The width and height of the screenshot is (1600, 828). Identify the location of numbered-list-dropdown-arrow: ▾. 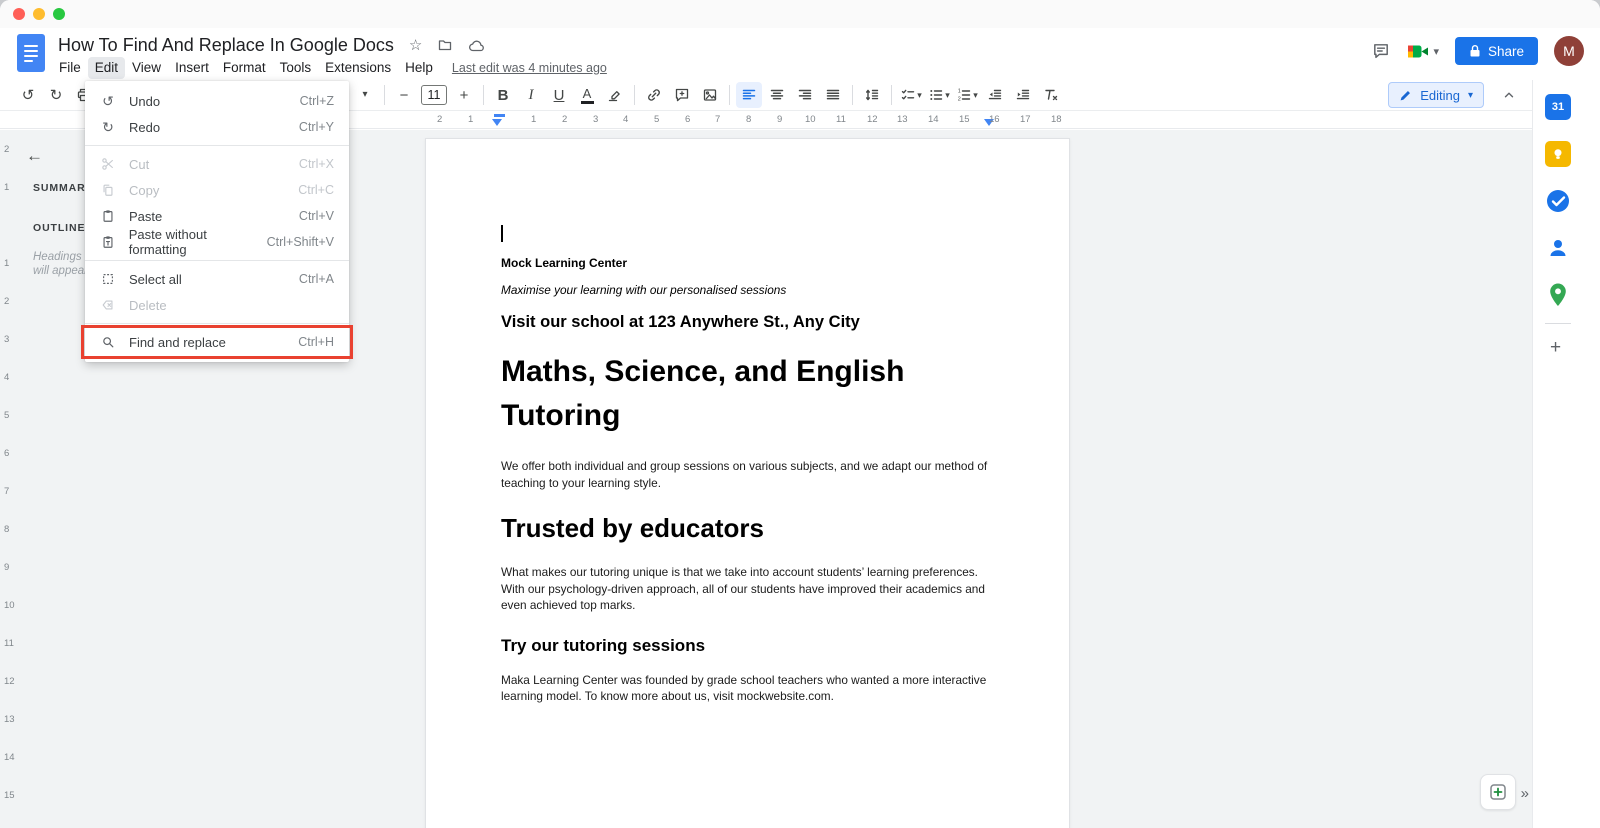
(975, 95).